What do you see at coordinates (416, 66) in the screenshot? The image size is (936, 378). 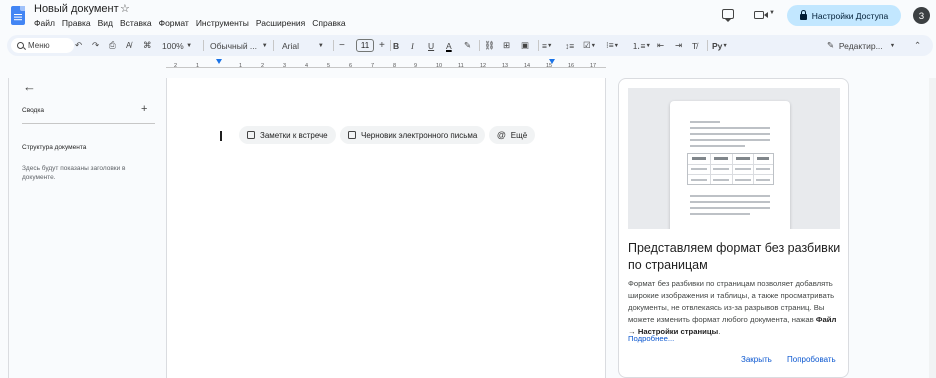 I see `ruler-tick: 9` at bounding box center [416, 66].